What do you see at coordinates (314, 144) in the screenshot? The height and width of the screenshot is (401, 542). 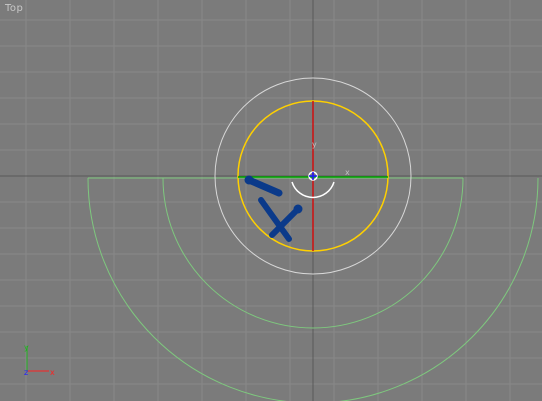 I see `gizmo-y-label: y` at bounding box center [314, 144].